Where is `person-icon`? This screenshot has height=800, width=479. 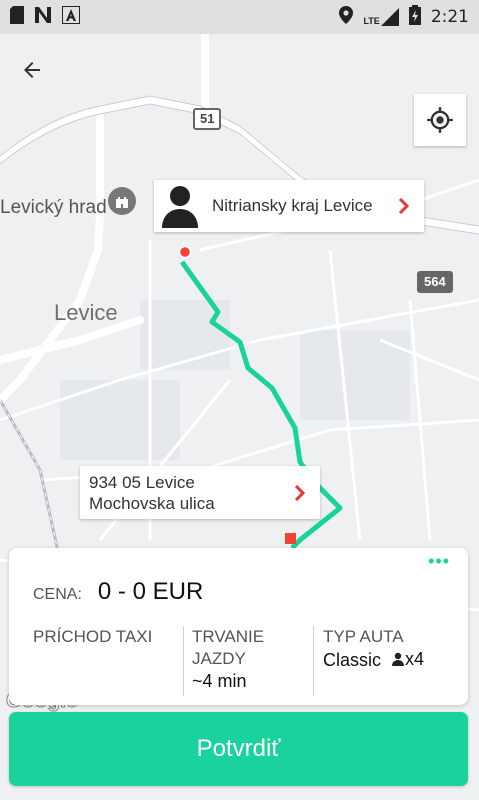
person-icon is located at coordinates (398, 659).